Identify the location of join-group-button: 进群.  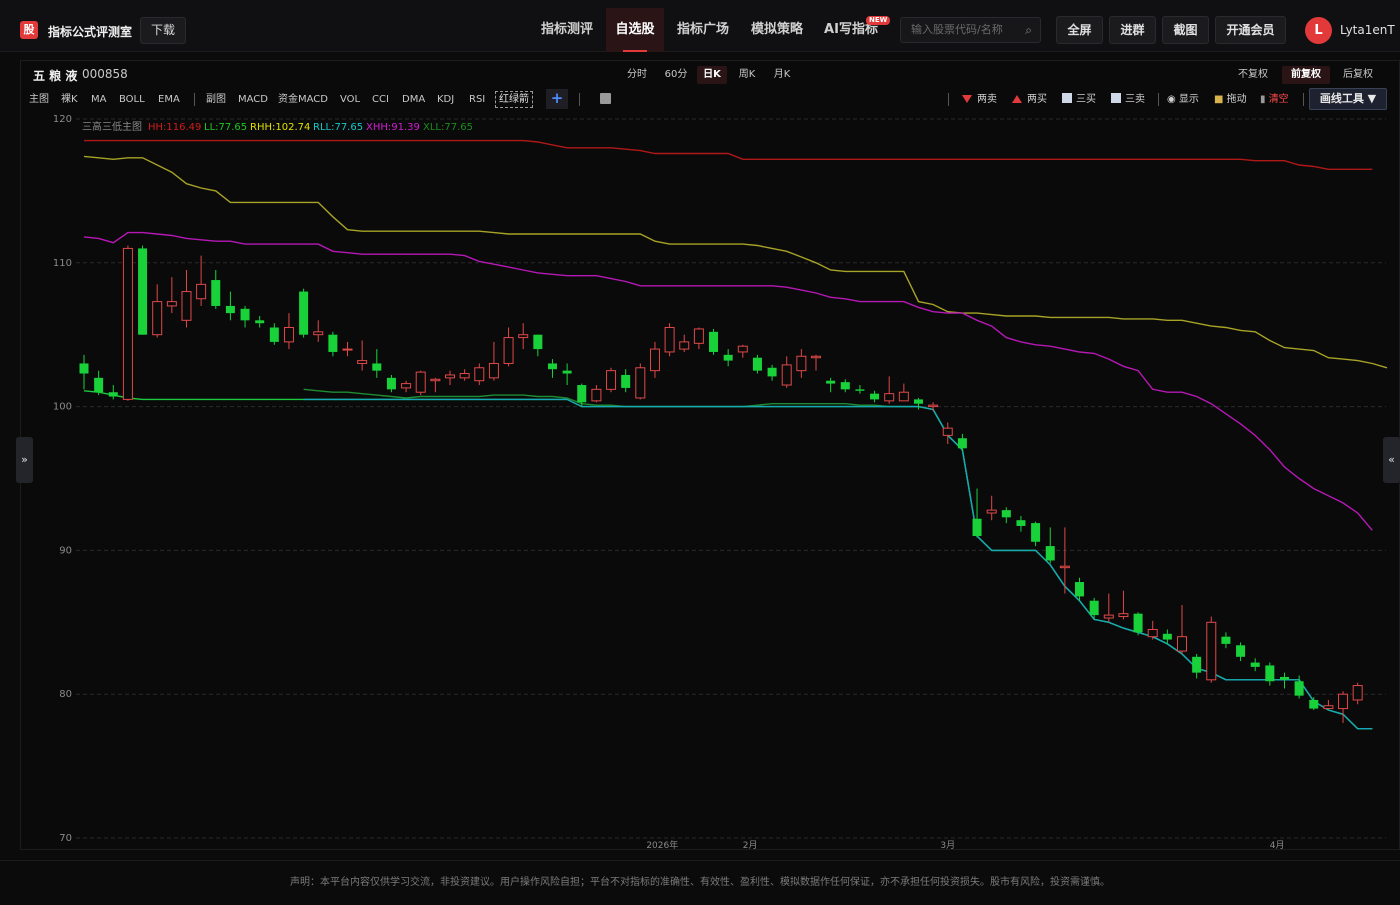
(1132, 30).